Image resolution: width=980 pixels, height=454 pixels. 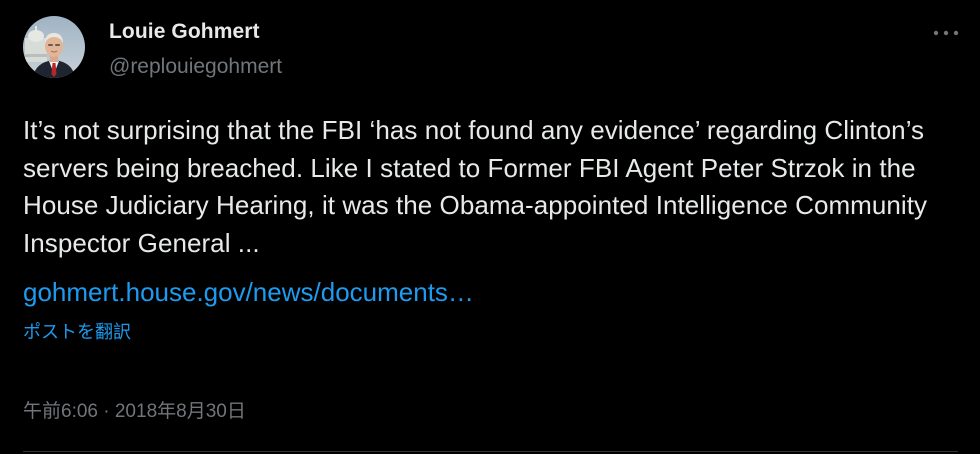 What do you see at coordinates (490, 451) in the screenshot?
I see `divider` at bounding box center [490, 451].